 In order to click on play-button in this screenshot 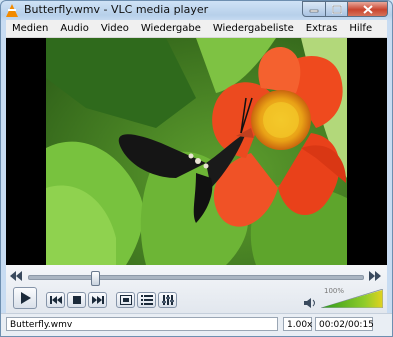, I will do `click(25, 298)`.